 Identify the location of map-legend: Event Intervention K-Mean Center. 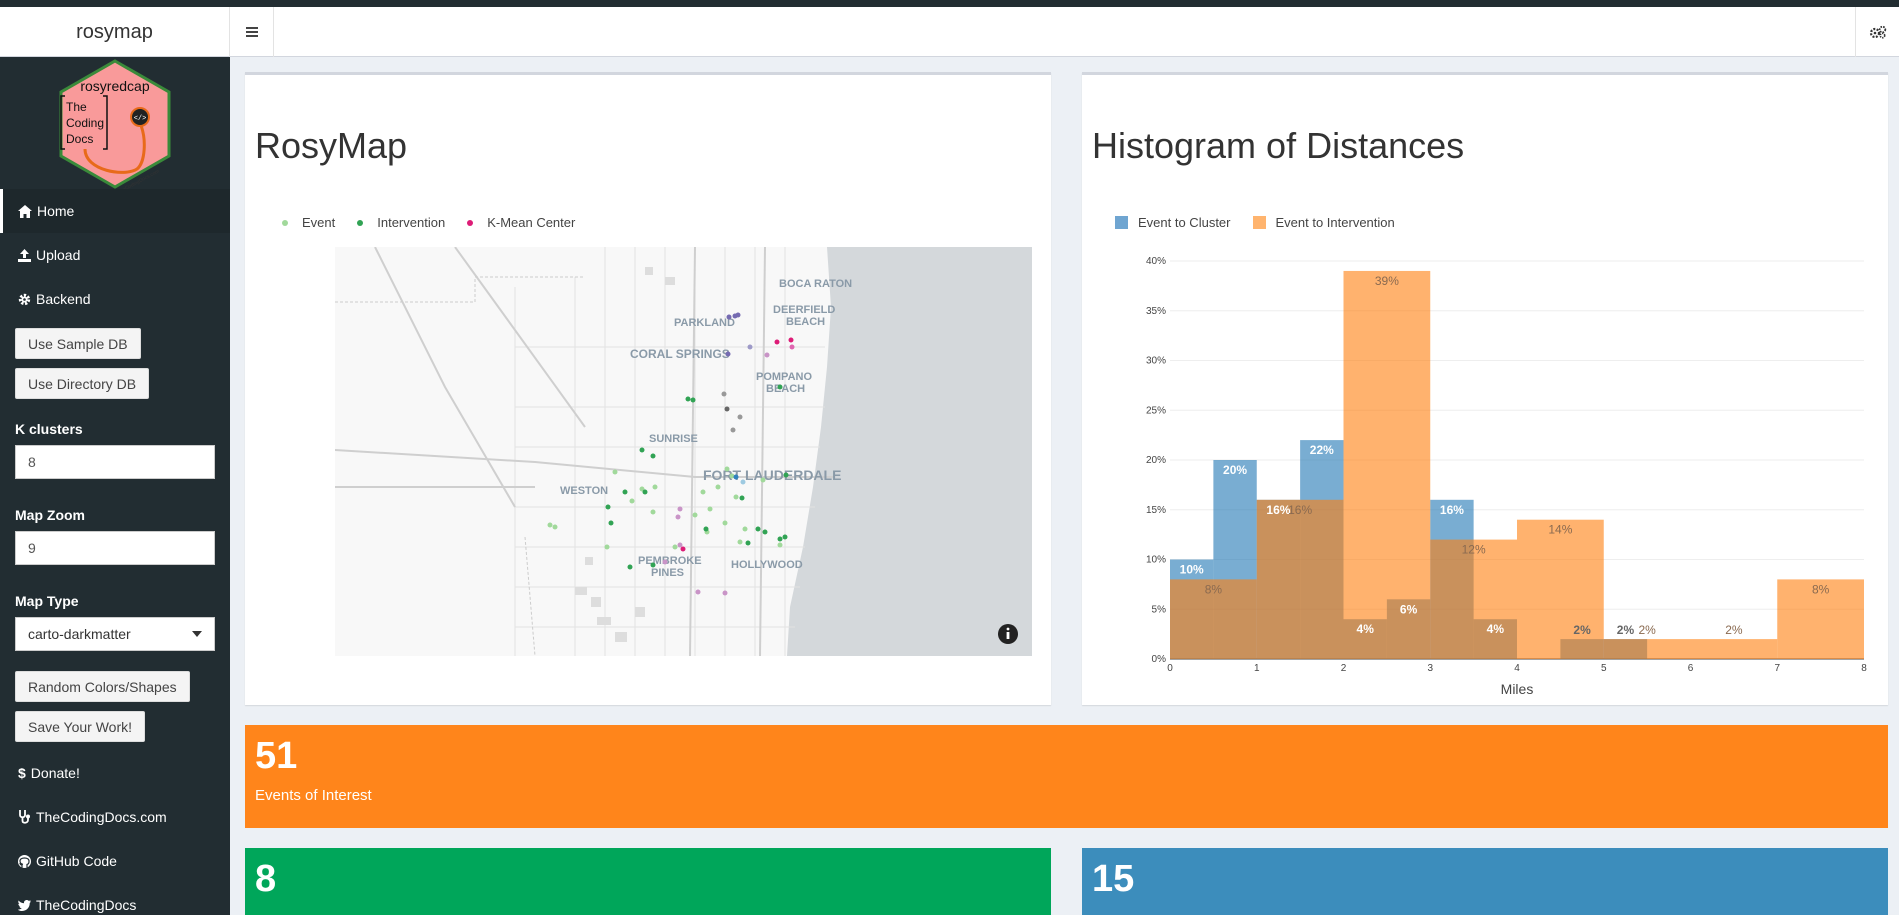
(439, 222).